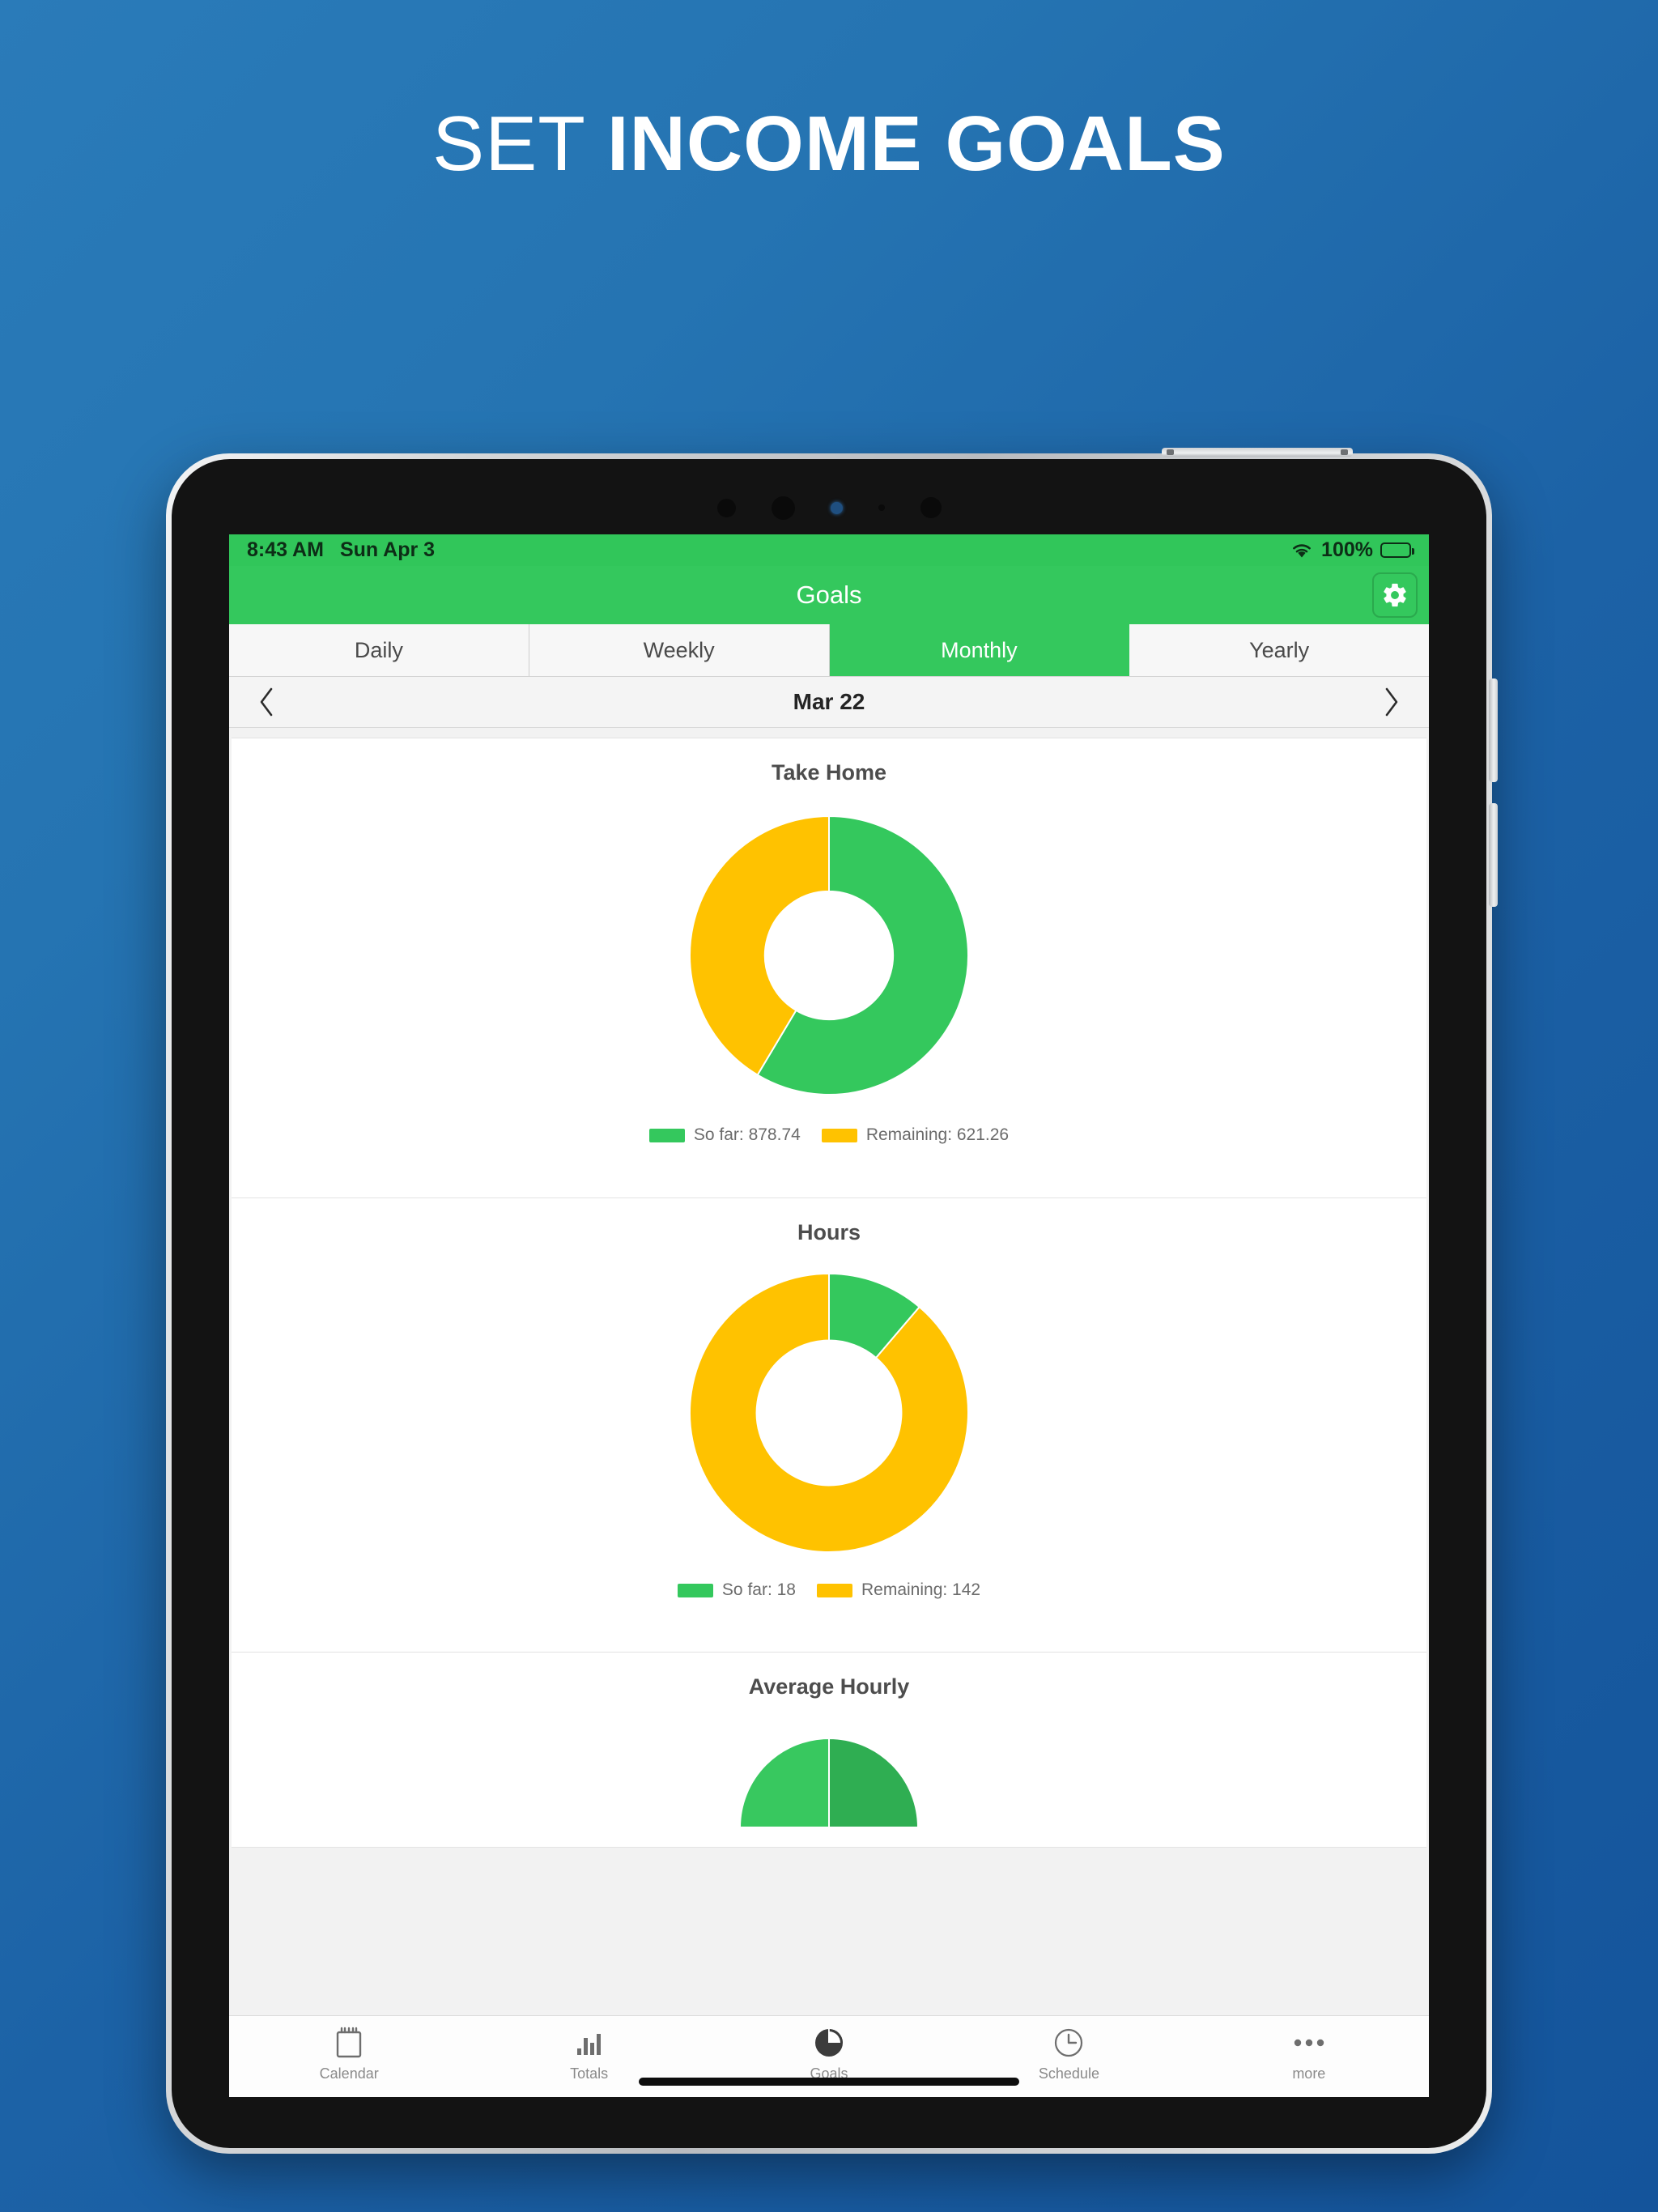 This screenshot has height=2212, width=1658. Describe the element at coordinates (829, 2082) in the screenshot. I see `home-indicator` at that location.